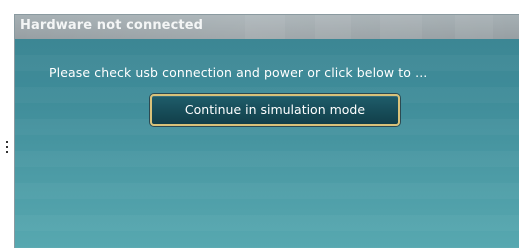 The width and height of the screenshot is (519, 248). I want to click on dialog-titlebar: Hardware not connected, so click(267, 27).